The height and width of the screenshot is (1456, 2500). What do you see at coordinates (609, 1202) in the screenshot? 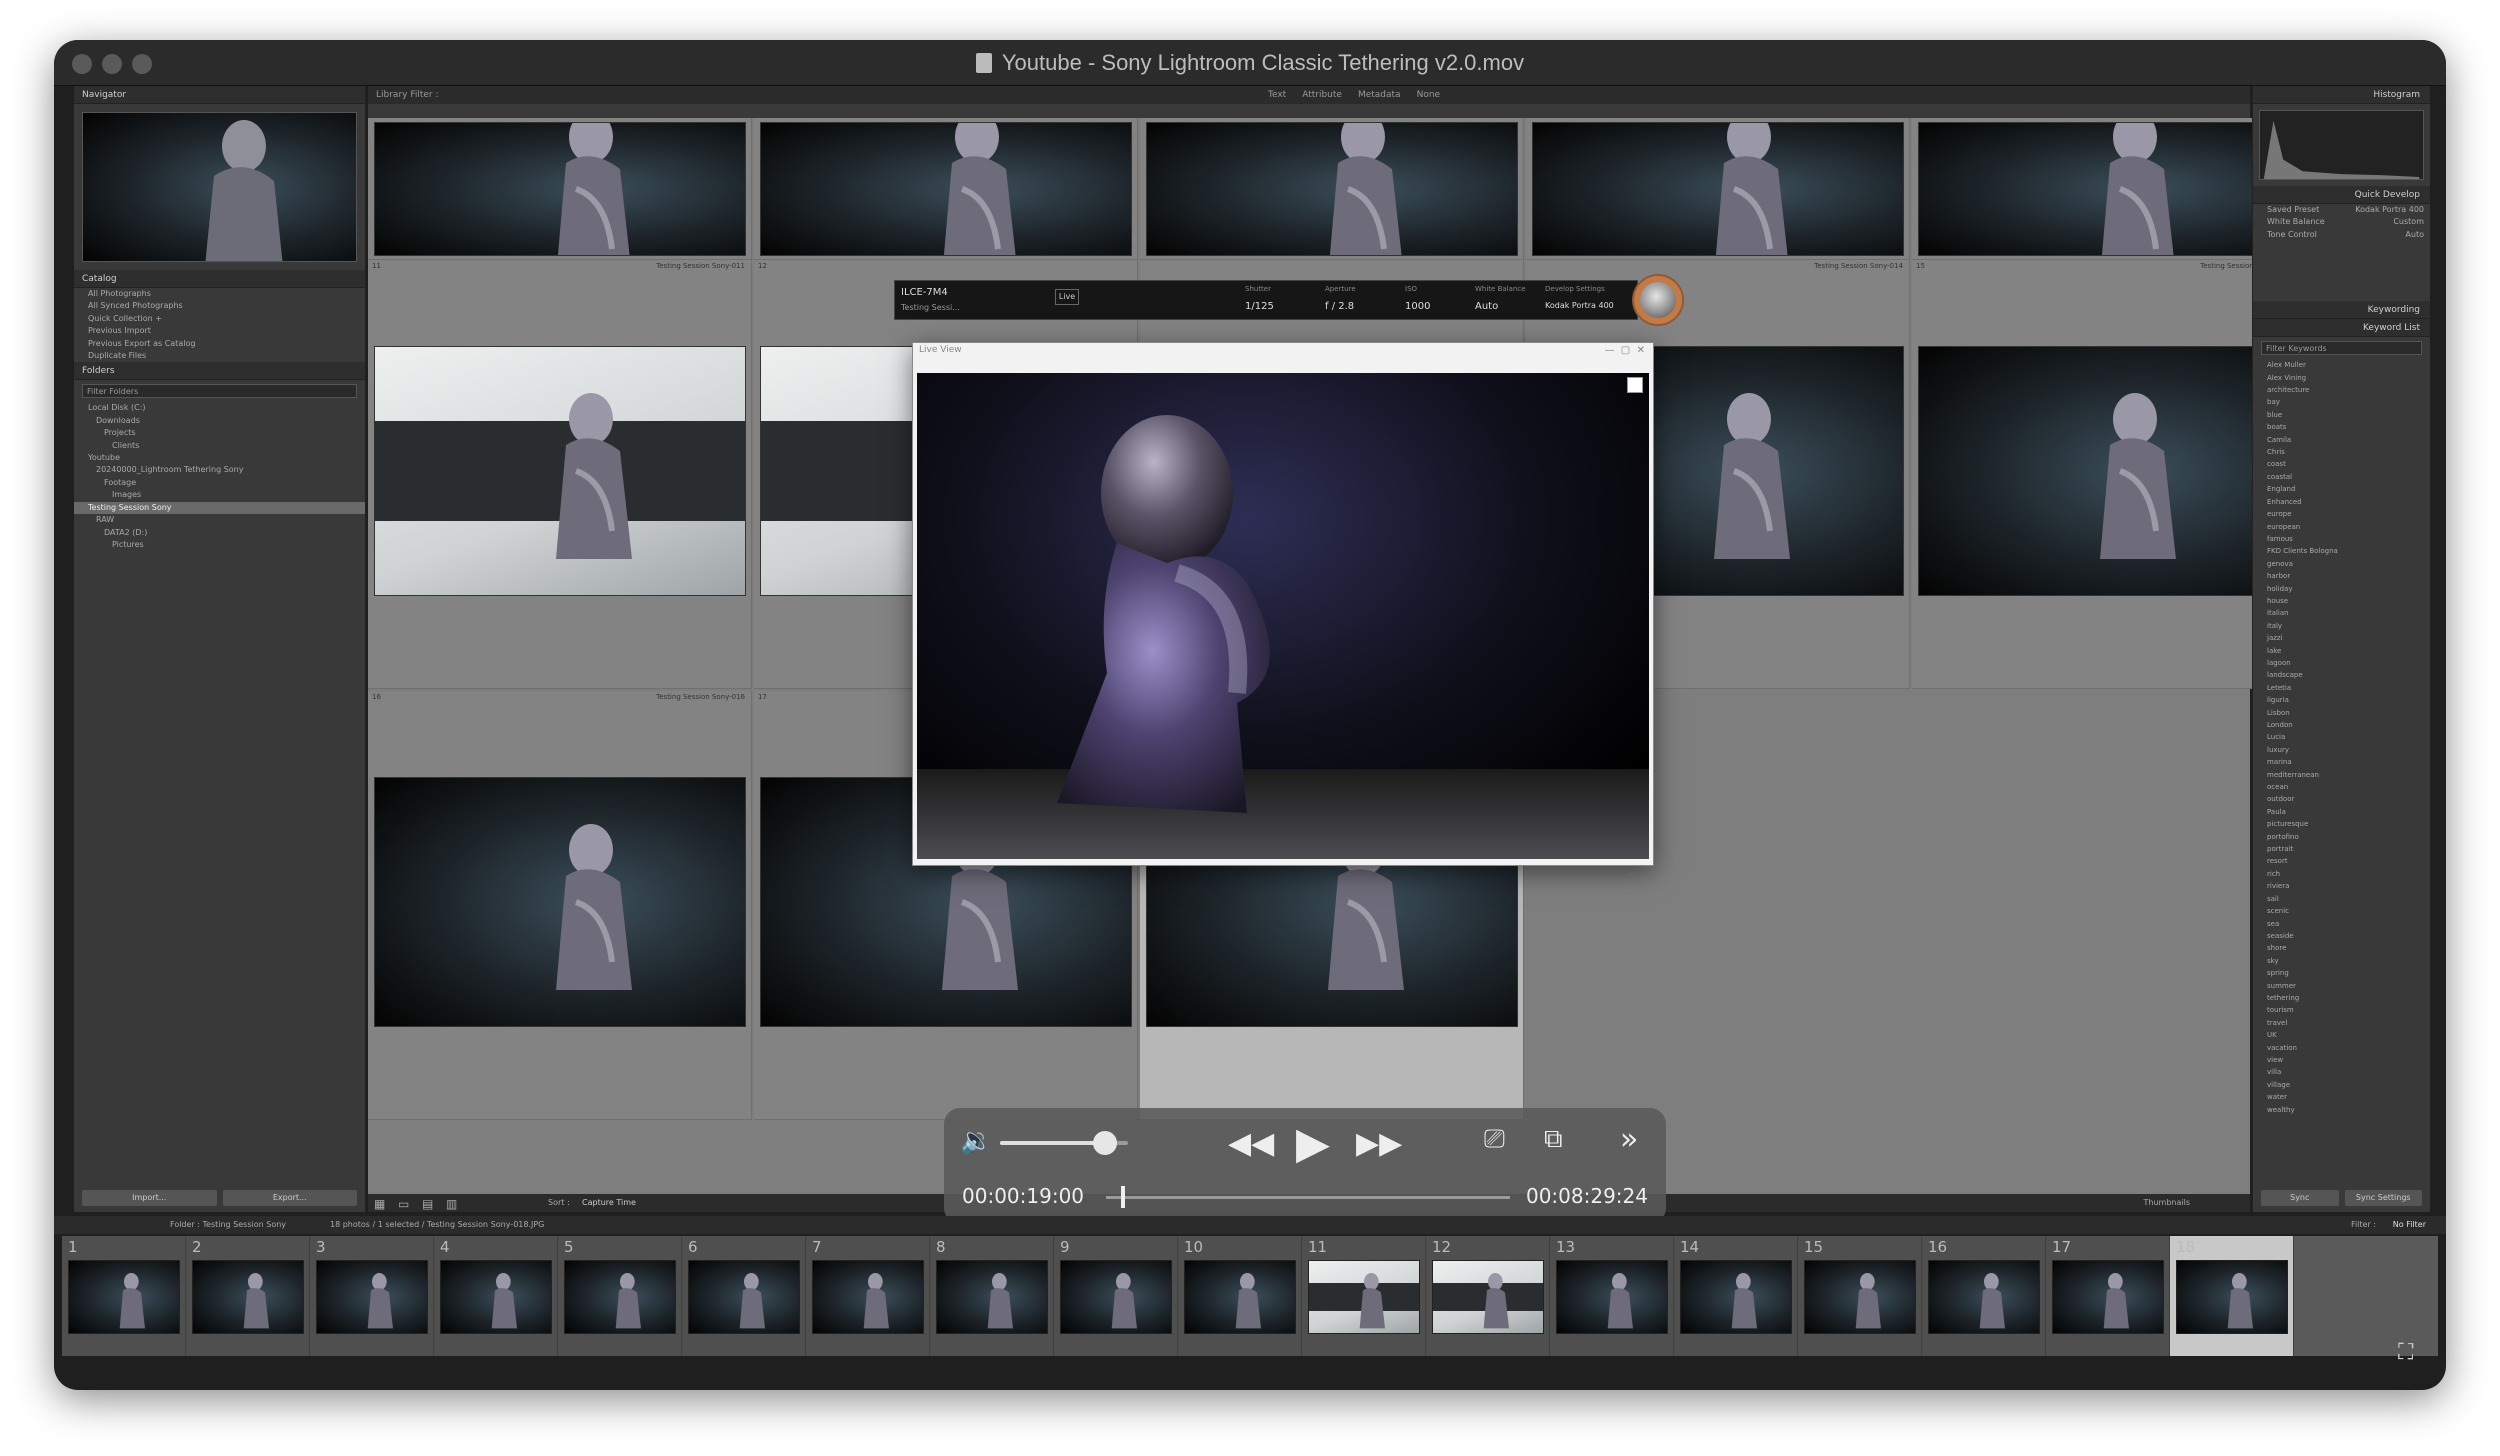
I see `sort-value: Capture Time` at bounding box center [609, 1202].